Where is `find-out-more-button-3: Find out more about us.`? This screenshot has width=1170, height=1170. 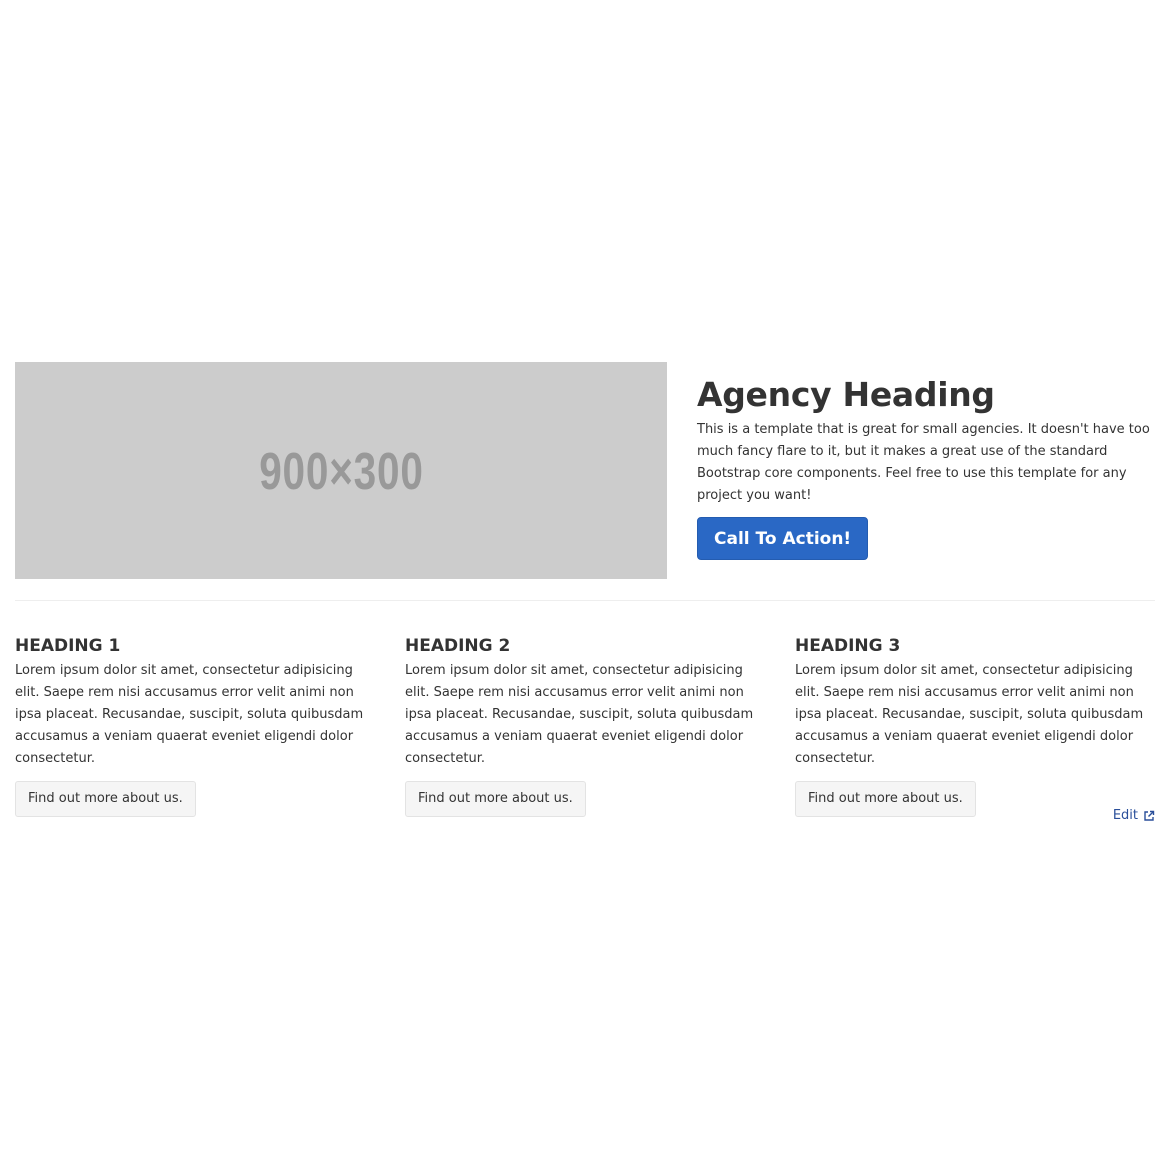 find-out-more-button-3: Find out more about us. is located at coordinates (885, 799).